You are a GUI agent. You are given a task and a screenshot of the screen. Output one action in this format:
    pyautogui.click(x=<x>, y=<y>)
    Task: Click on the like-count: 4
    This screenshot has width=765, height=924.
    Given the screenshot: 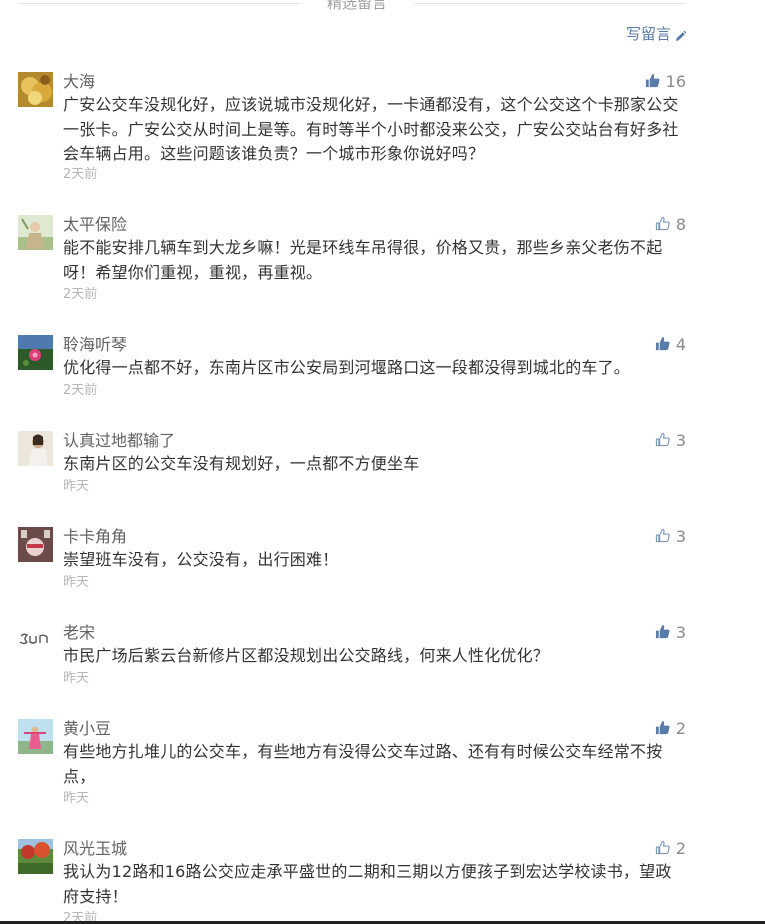 What is the action you would take?
    pyautogui.click(x=680, y=344)
    